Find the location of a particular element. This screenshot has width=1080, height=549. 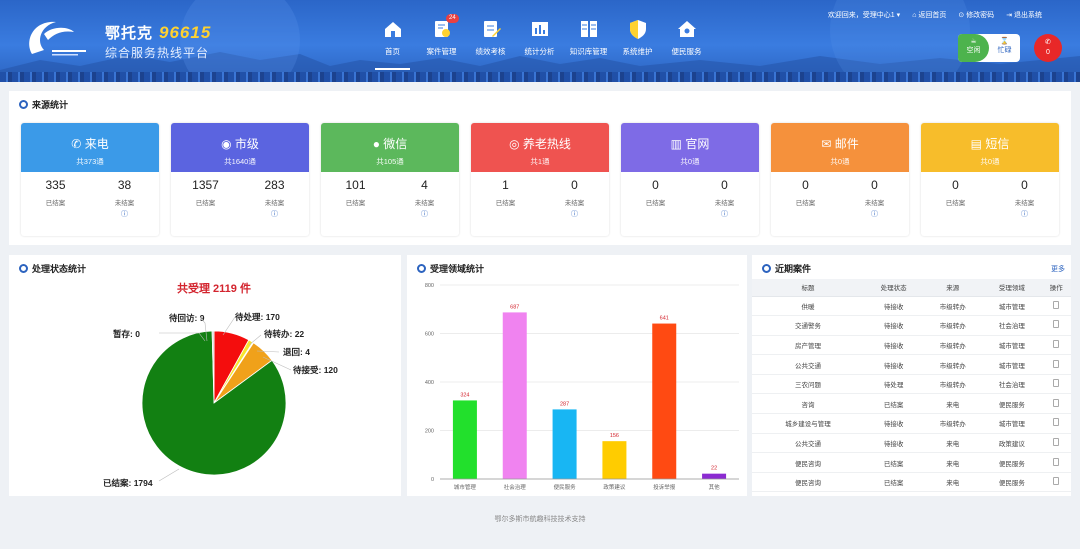

source-card-3: ◎ 养老热线 共1通 1 已结案 0 未结案 ⓘ is located at coordinates (540, 179).